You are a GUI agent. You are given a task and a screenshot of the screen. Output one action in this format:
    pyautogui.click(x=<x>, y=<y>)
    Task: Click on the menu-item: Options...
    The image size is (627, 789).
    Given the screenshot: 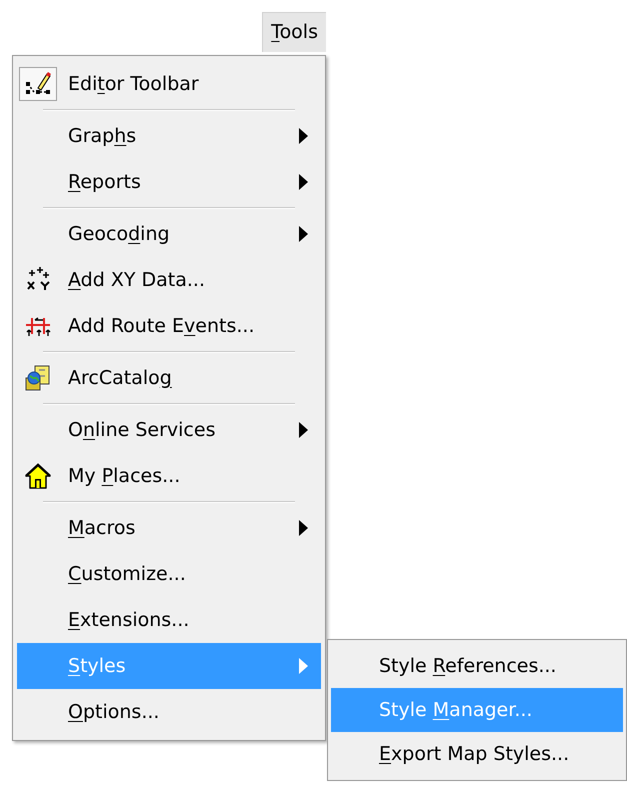 What is the action you would take?
    pyautogui.click(x=169, y=712)
    